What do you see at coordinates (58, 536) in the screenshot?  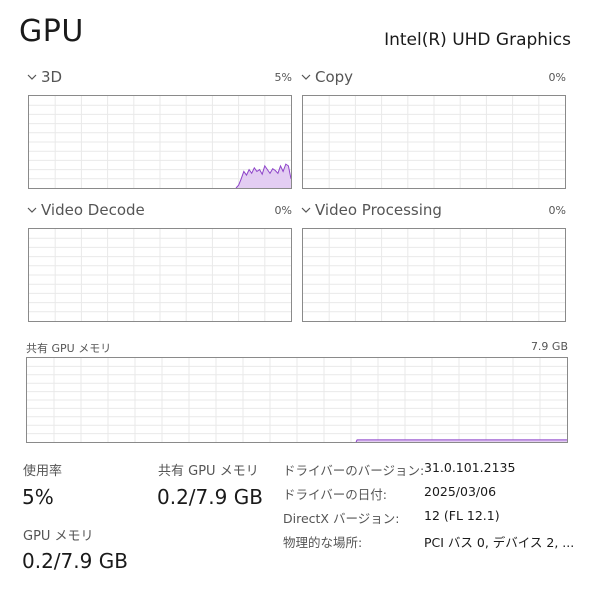 I see `gpu-mem-label: GPU メモリ` at bounding box center [58, 536].